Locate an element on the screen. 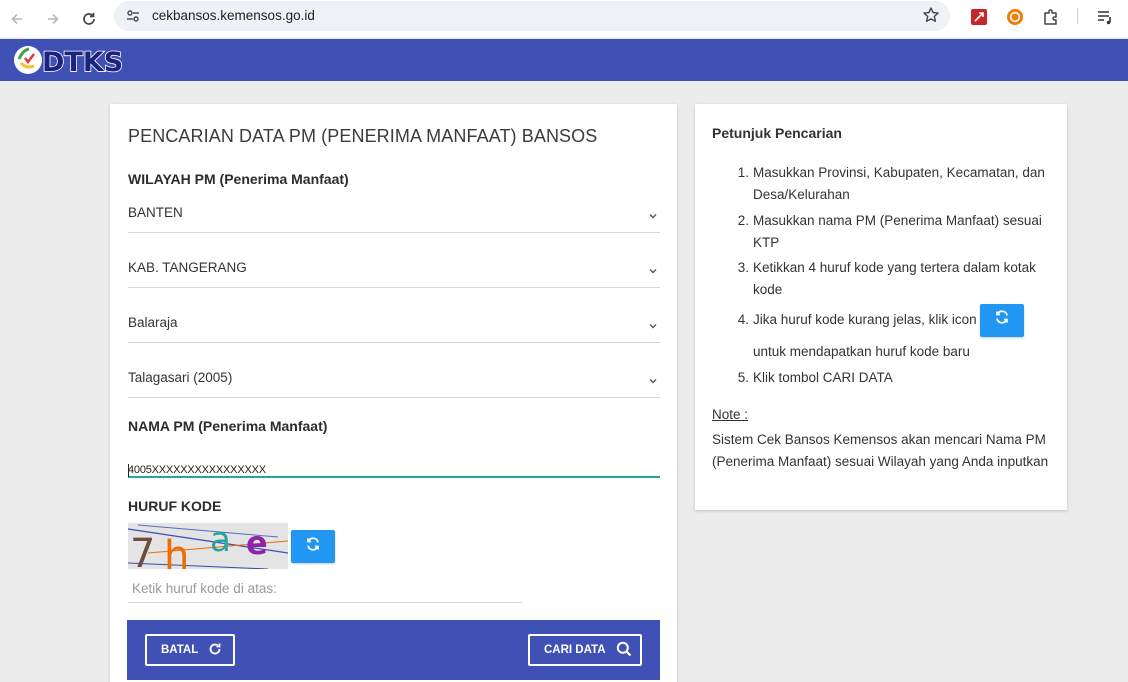 Image resolution: width=1128 pixels, height=682 pixels. bookmark-star-icon is located at coordinates (931, 17).